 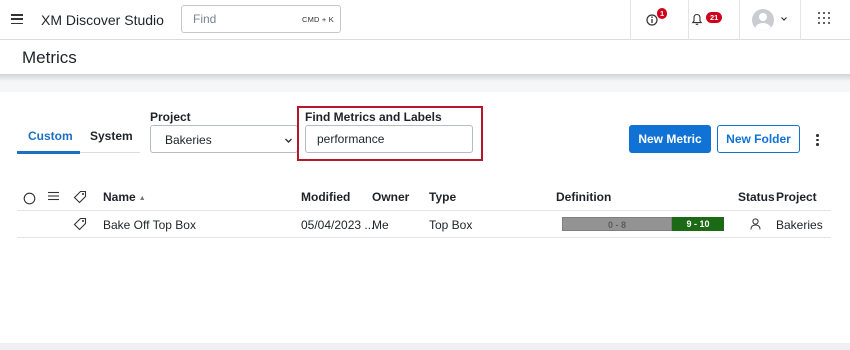 I want to click on project-select-value: Bakeries, so click(x=188, y=140).